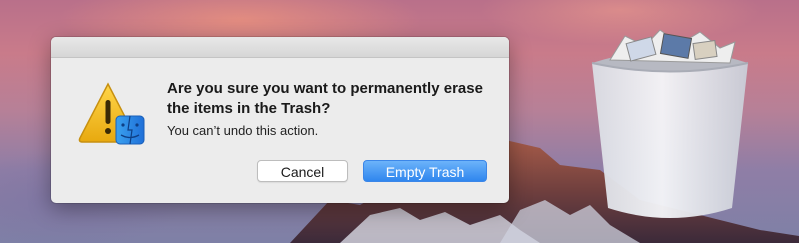 This screenshot has width=799, height=243. I want to click on dialog-message: You can’t undo this action., so click(243, 130).